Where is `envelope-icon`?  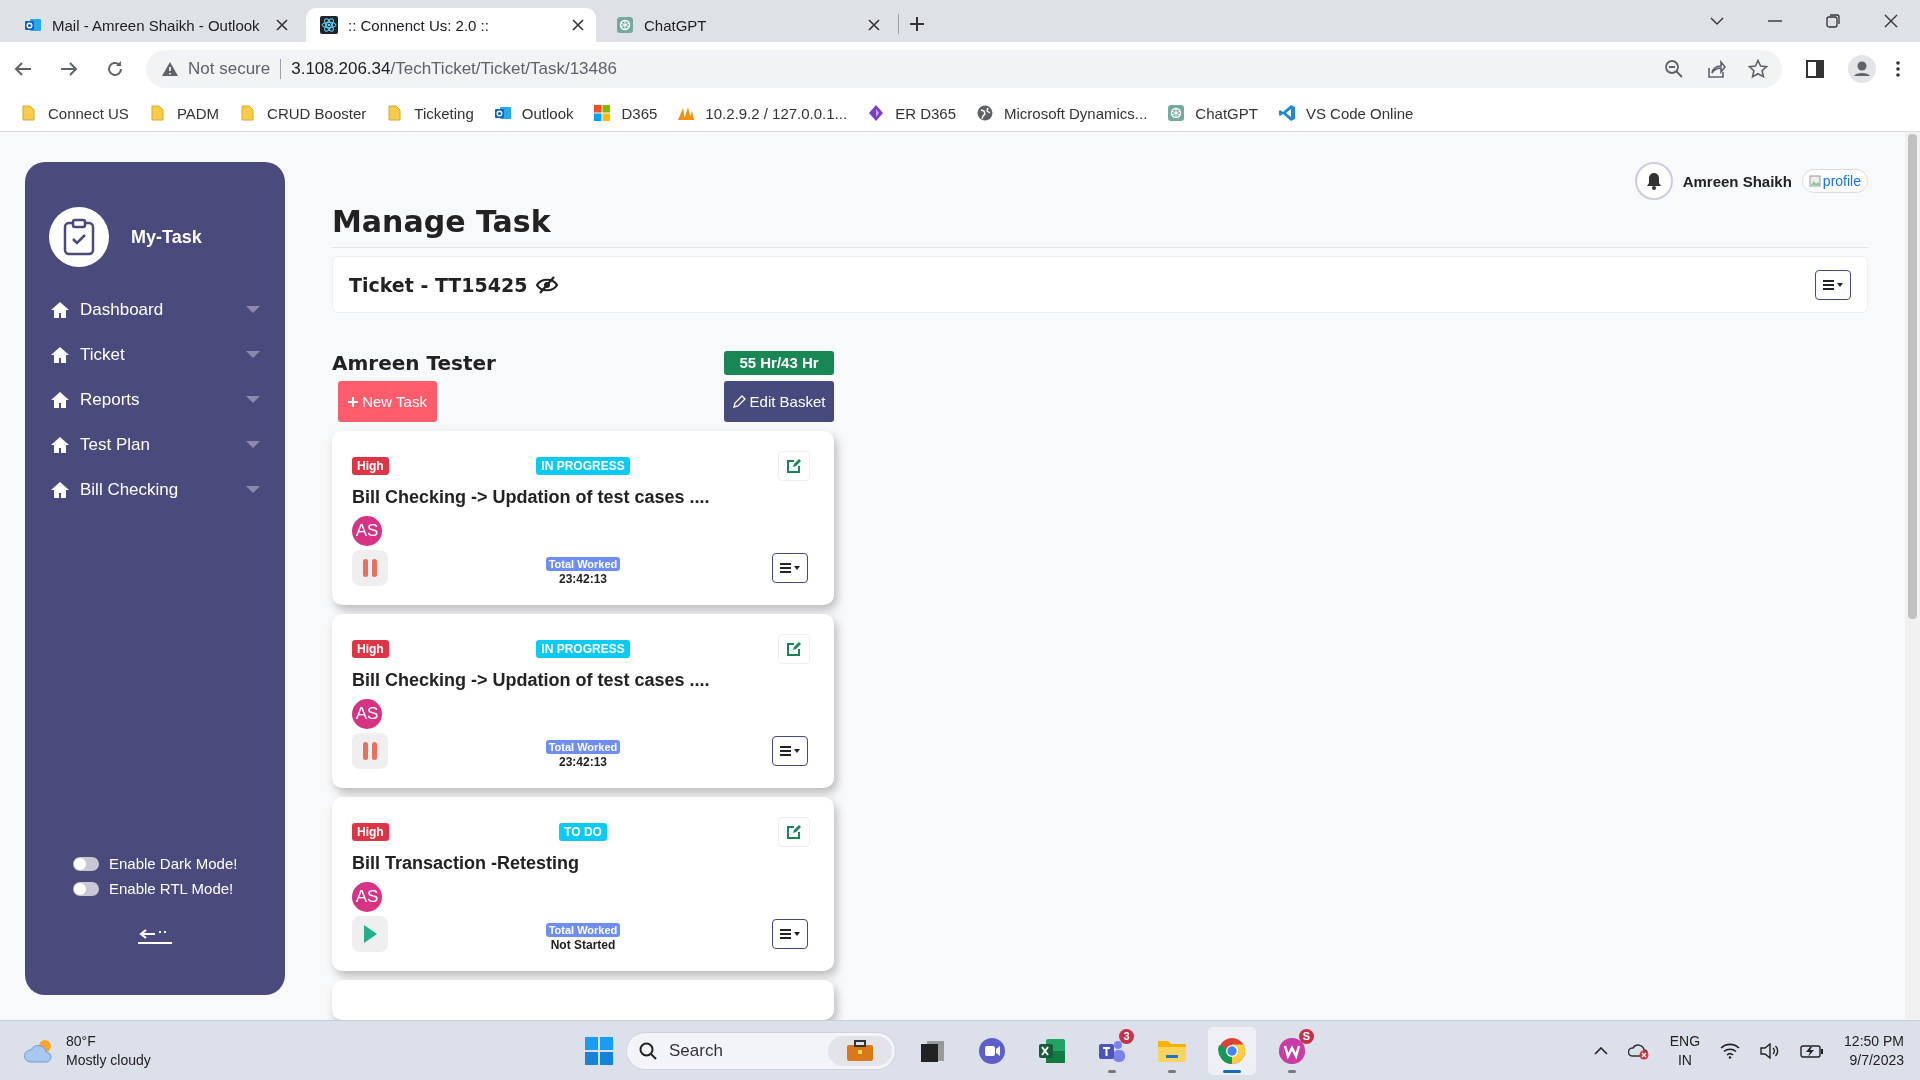 envelope-icon is located at coordinates (33, 25).